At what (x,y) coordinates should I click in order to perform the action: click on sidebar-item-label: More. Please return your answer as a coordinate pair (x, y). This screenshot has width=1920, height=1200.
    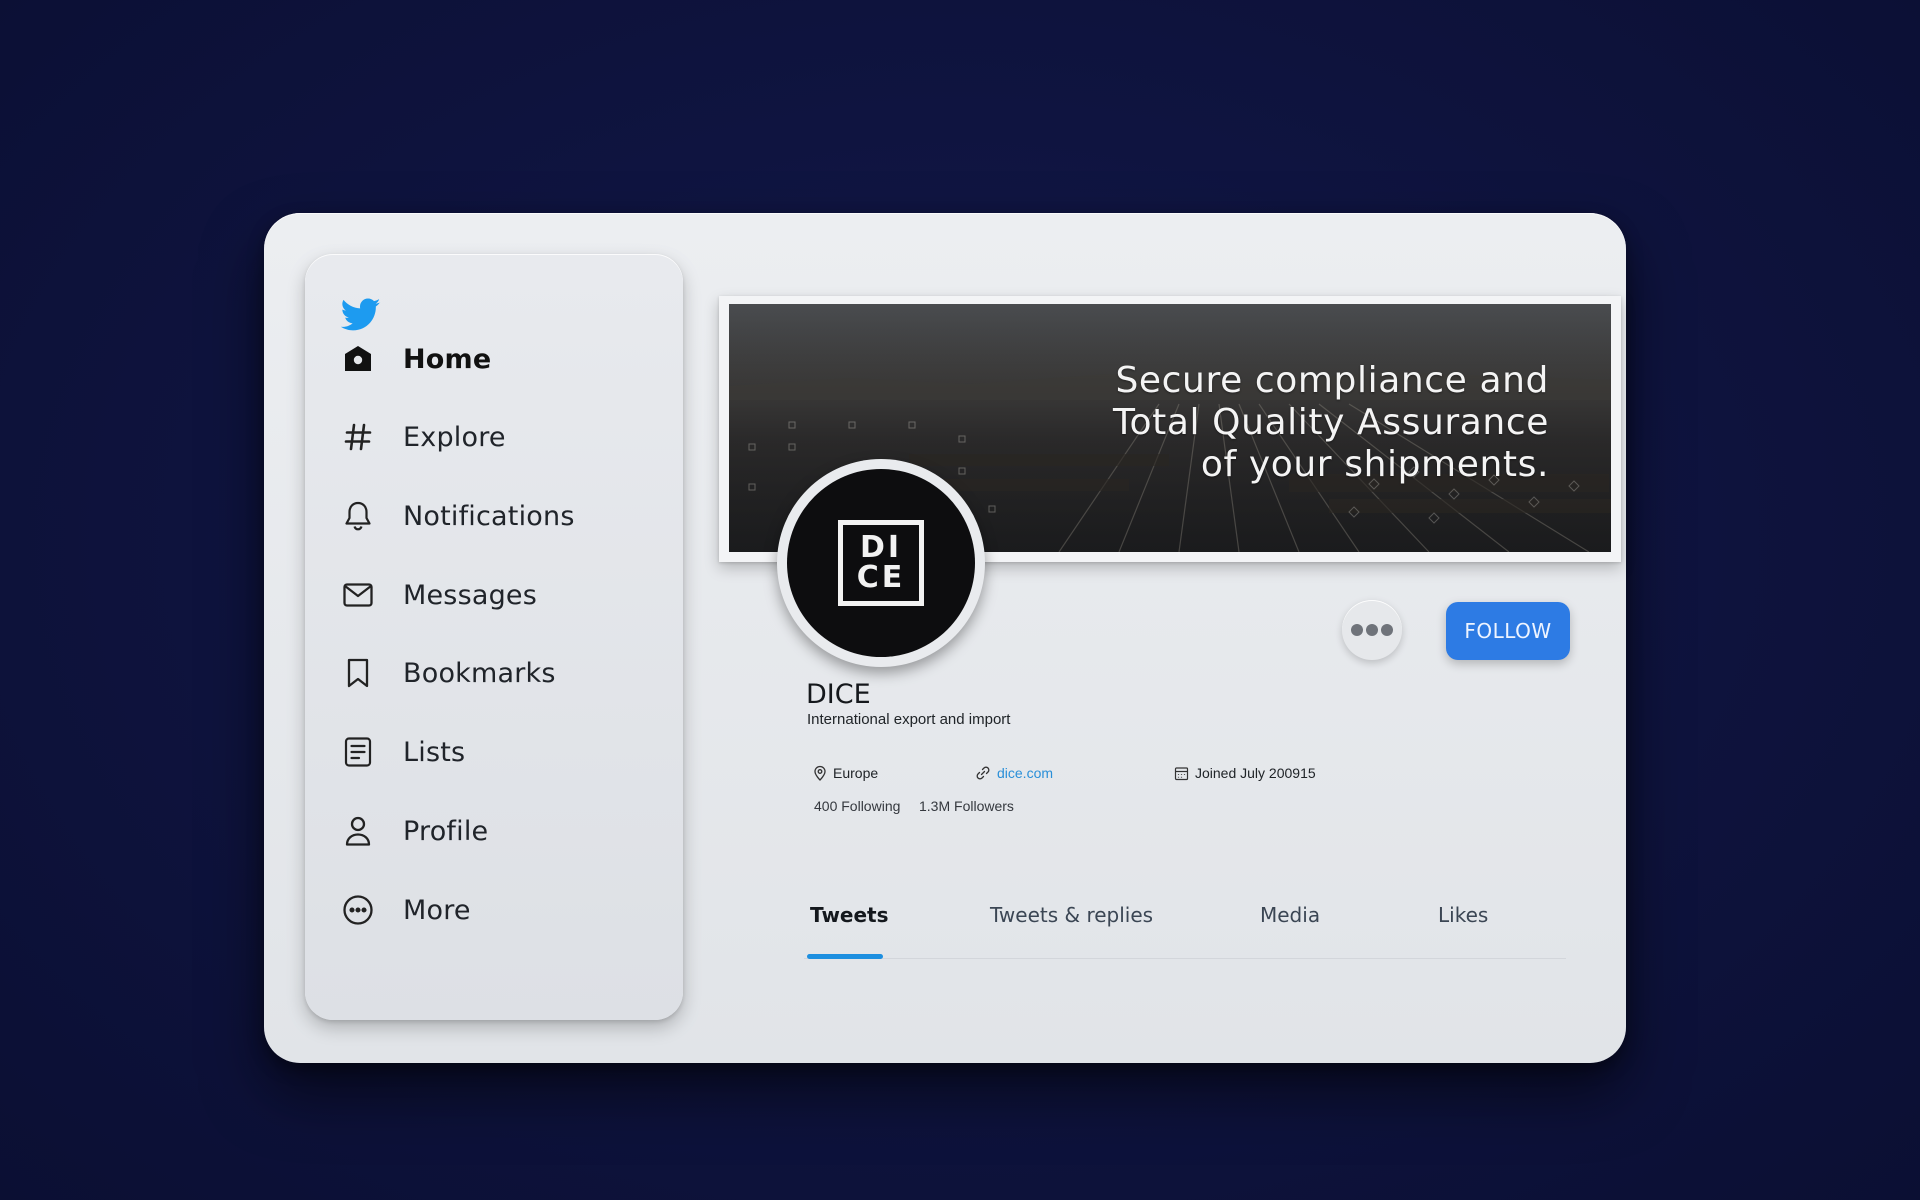
    Looking at the image, I should click on (437, 910).